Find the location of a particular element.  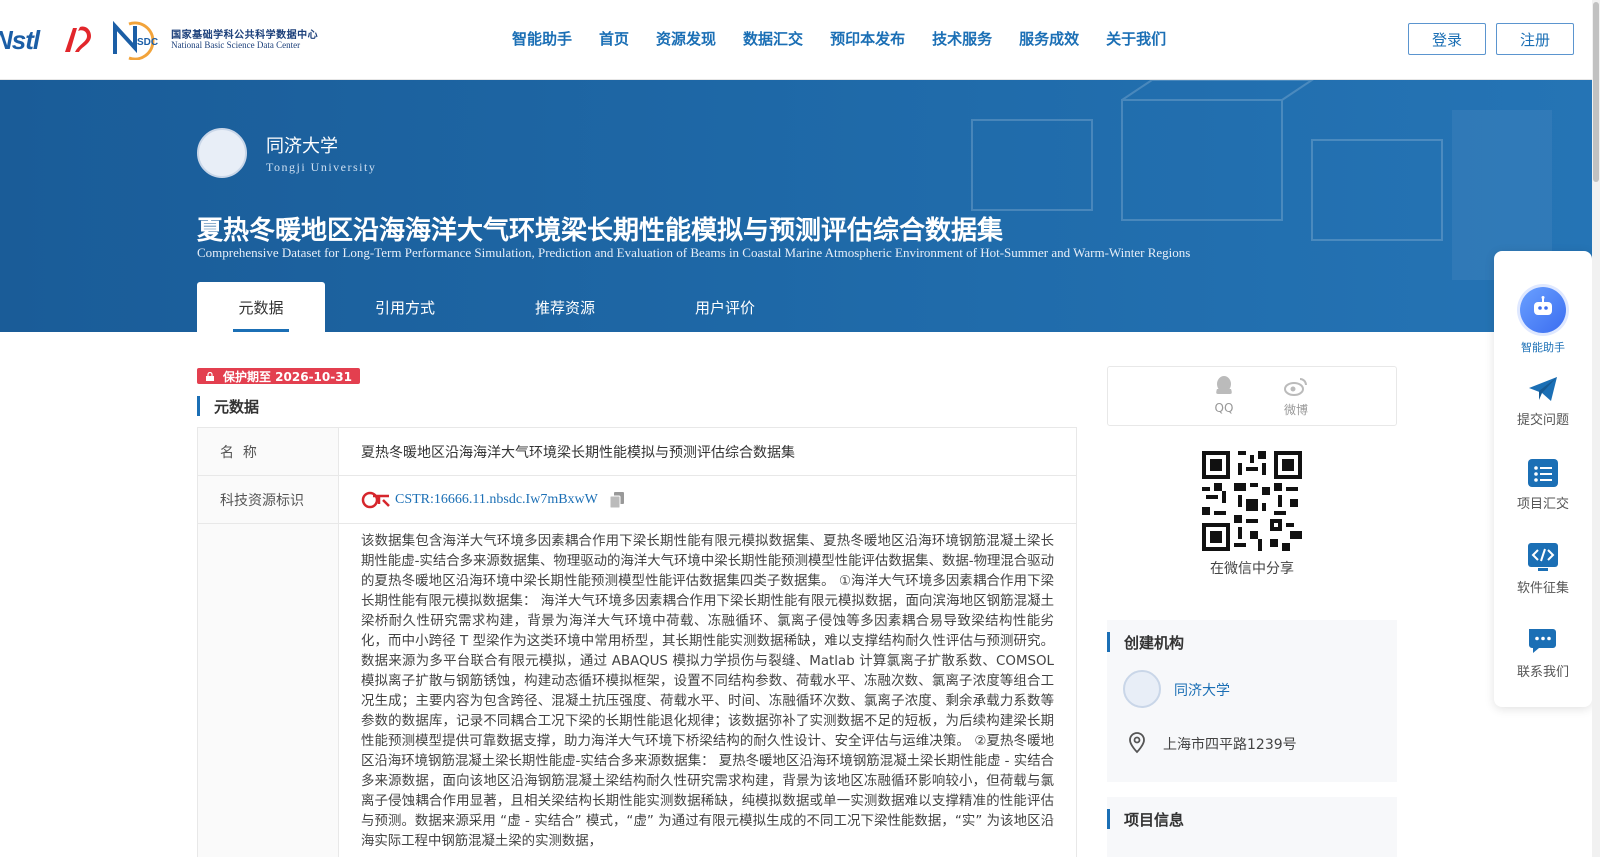

scrollbar-thumb is located at coordinates (1596, 92).